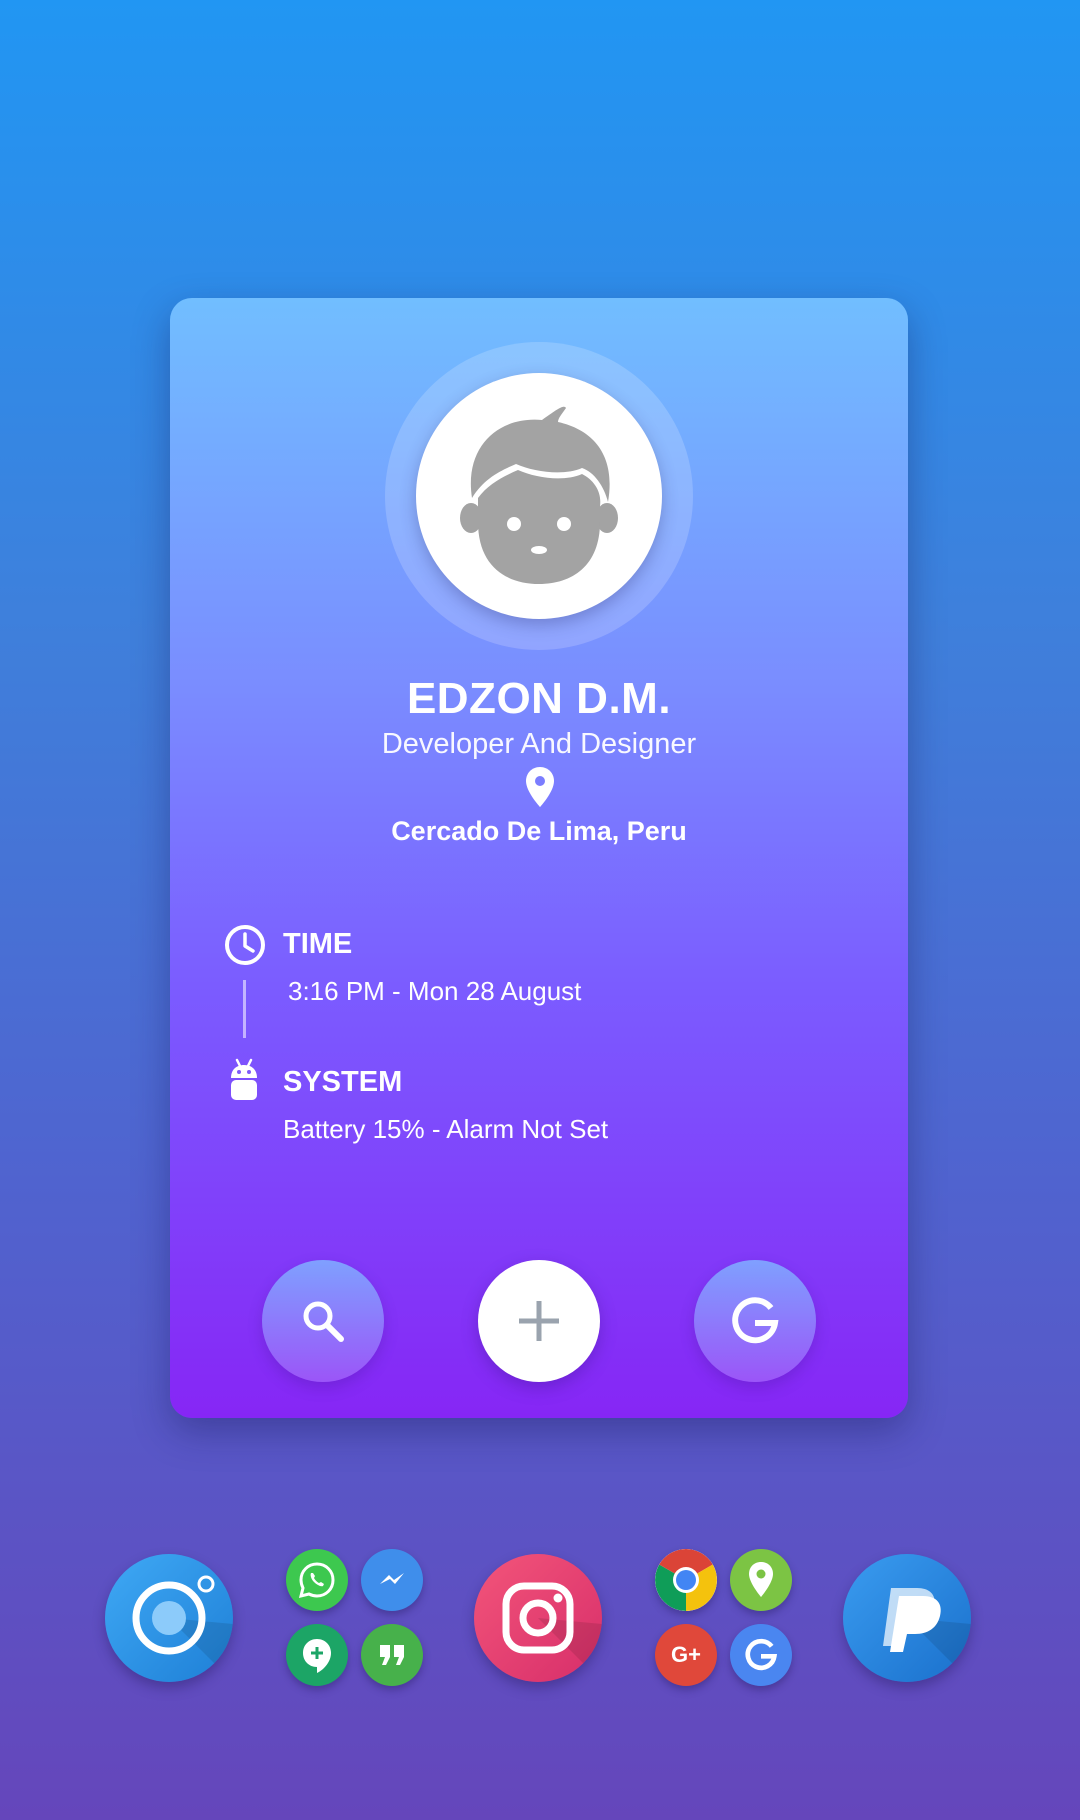  What do you see at coordinates (182, 1628) in the screenshot?
I see `camera-icon` at bounding box center [182, 1628].